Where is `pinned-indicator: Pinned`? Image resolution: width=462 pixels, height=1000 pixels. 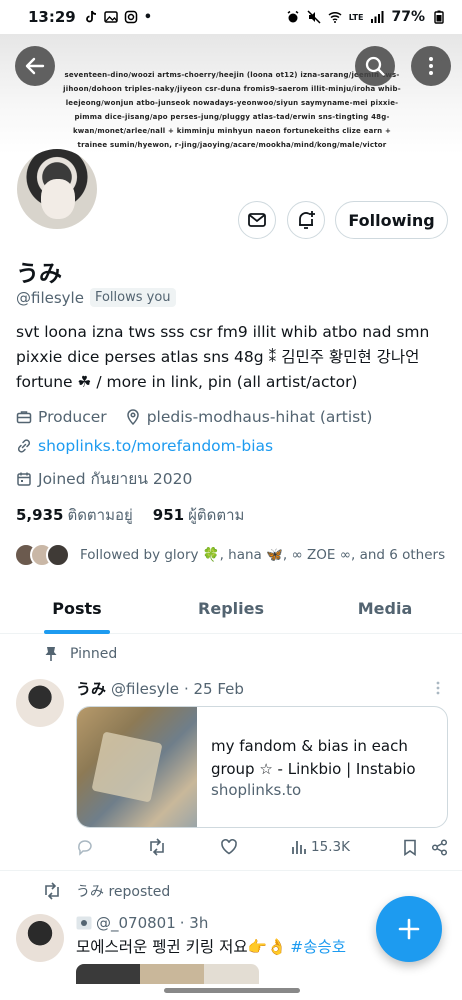 pinned-indicator: Pinned is located at coordinates (80, 654).